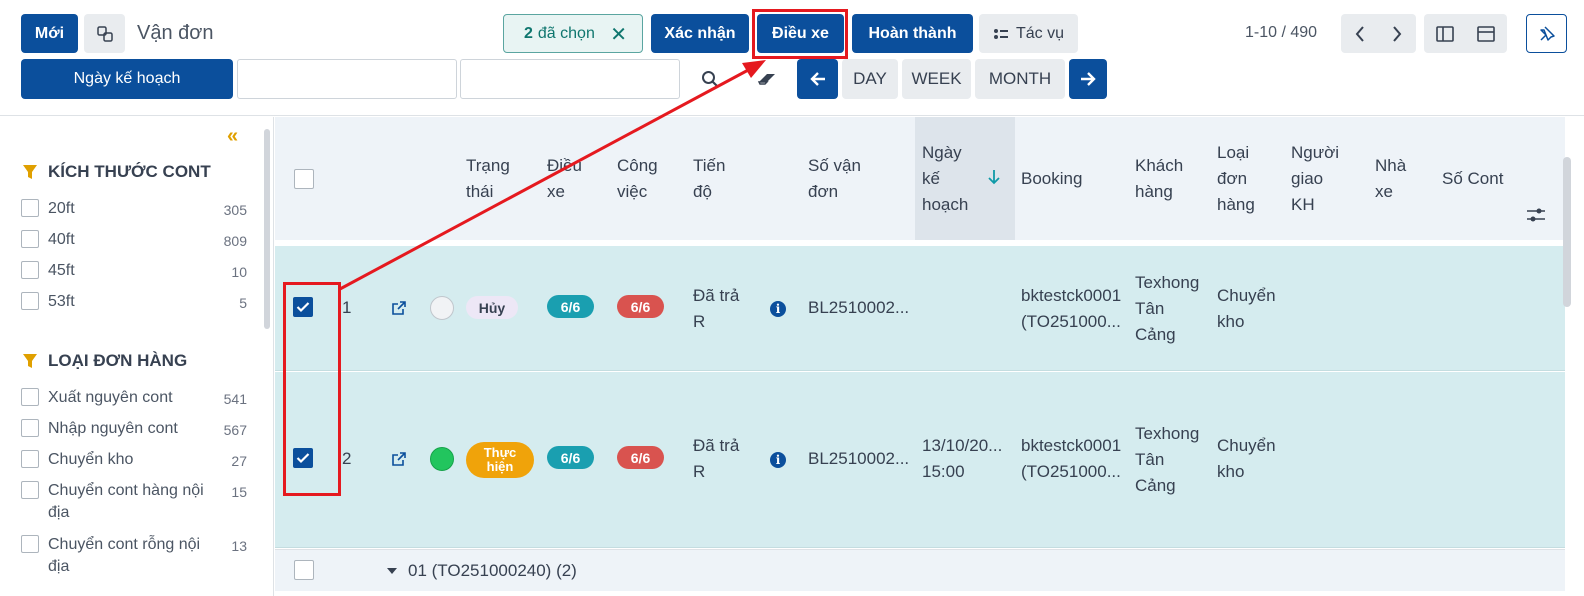 Image resolution: width=1584 pixels, height=596 pixels. I want to click on collapse-icon: «, so click(232, 136).